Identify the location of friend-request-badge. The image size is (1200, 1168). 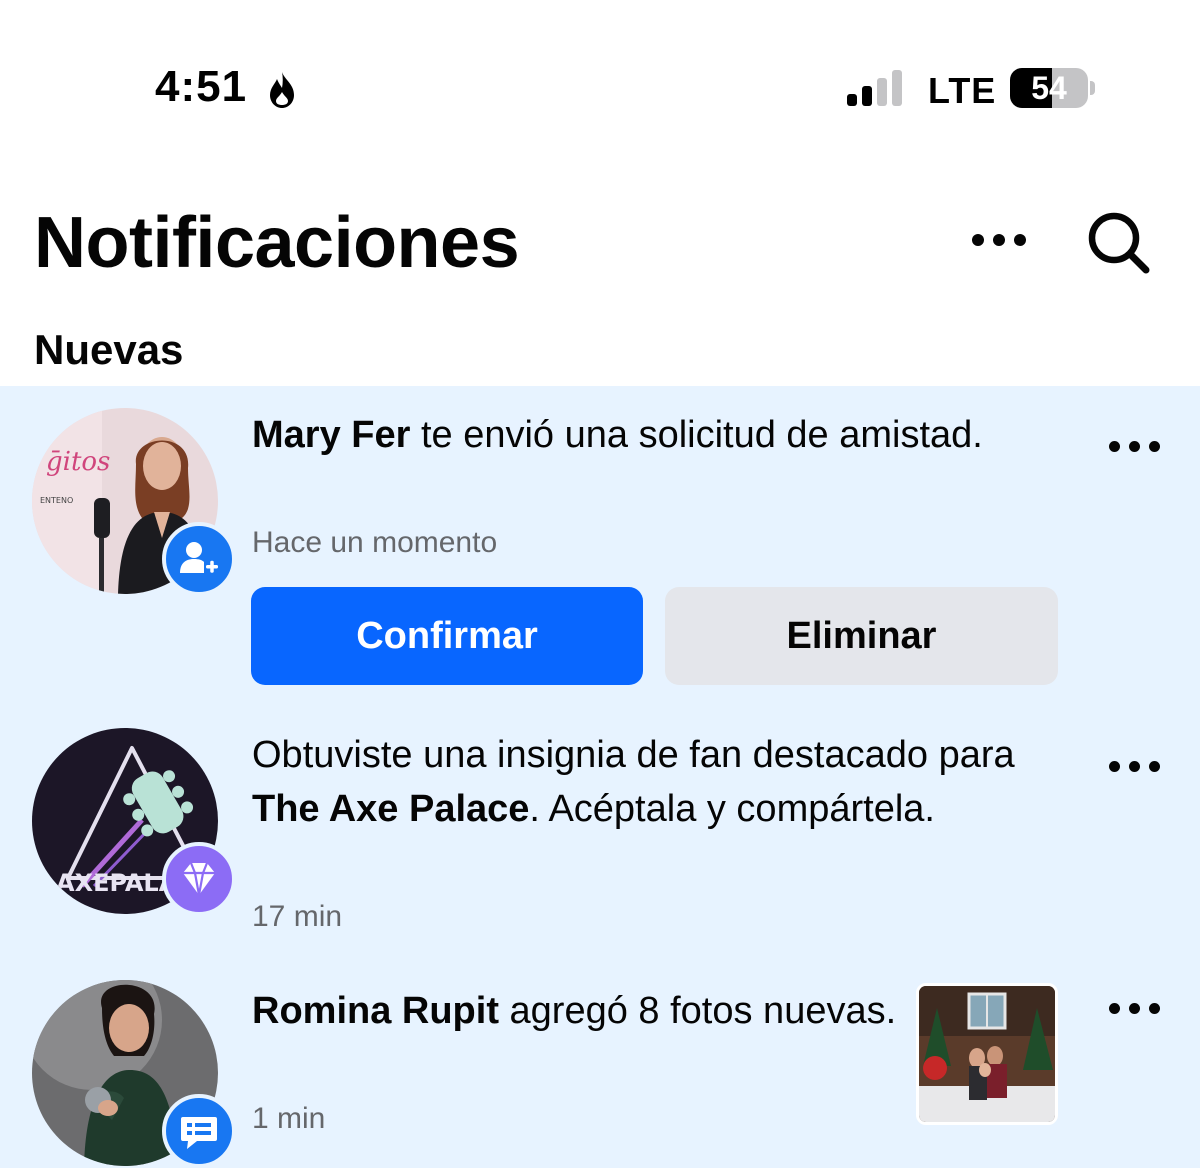
(199, 559).